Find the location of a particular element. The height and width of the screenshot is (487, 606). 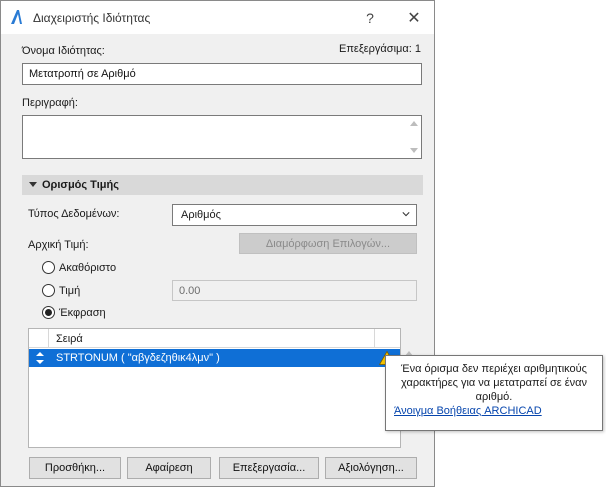

table-header-order: Σειρά is located at coordinates (212, 338).